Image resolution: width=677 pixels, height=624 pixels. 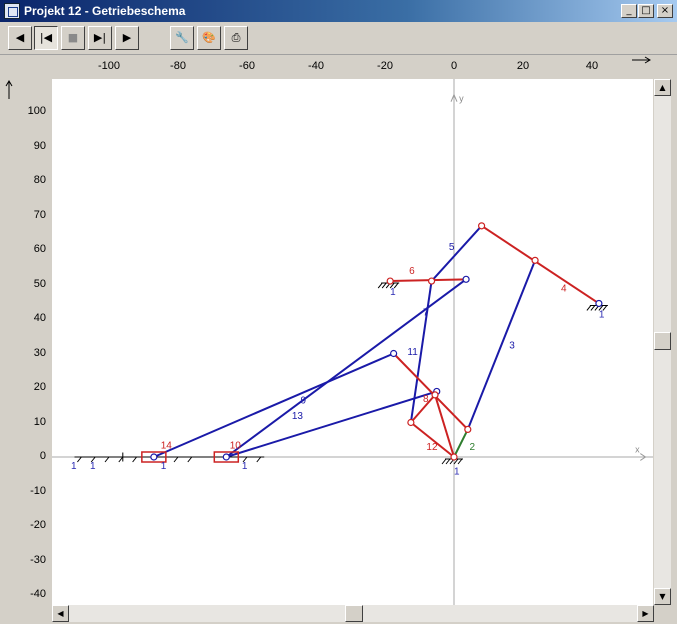 I want to click on play-button: ▶, so click(x=127, y=38).